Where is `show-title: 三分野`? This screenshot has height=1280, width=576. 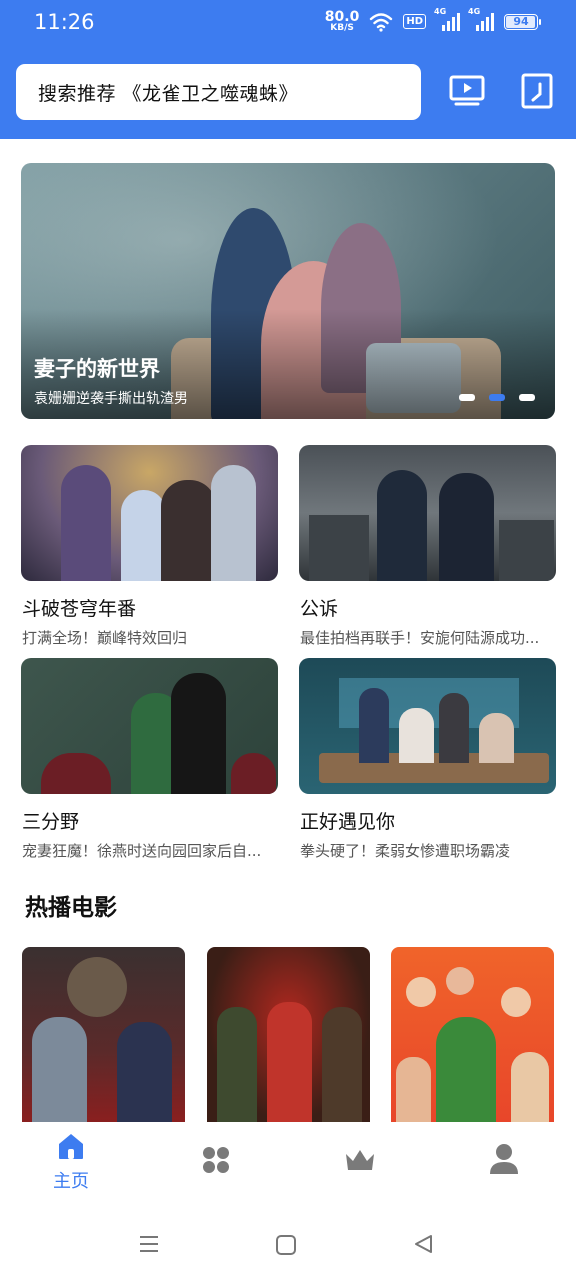 show-title: 三分野 is located at coordinates (51, 822).